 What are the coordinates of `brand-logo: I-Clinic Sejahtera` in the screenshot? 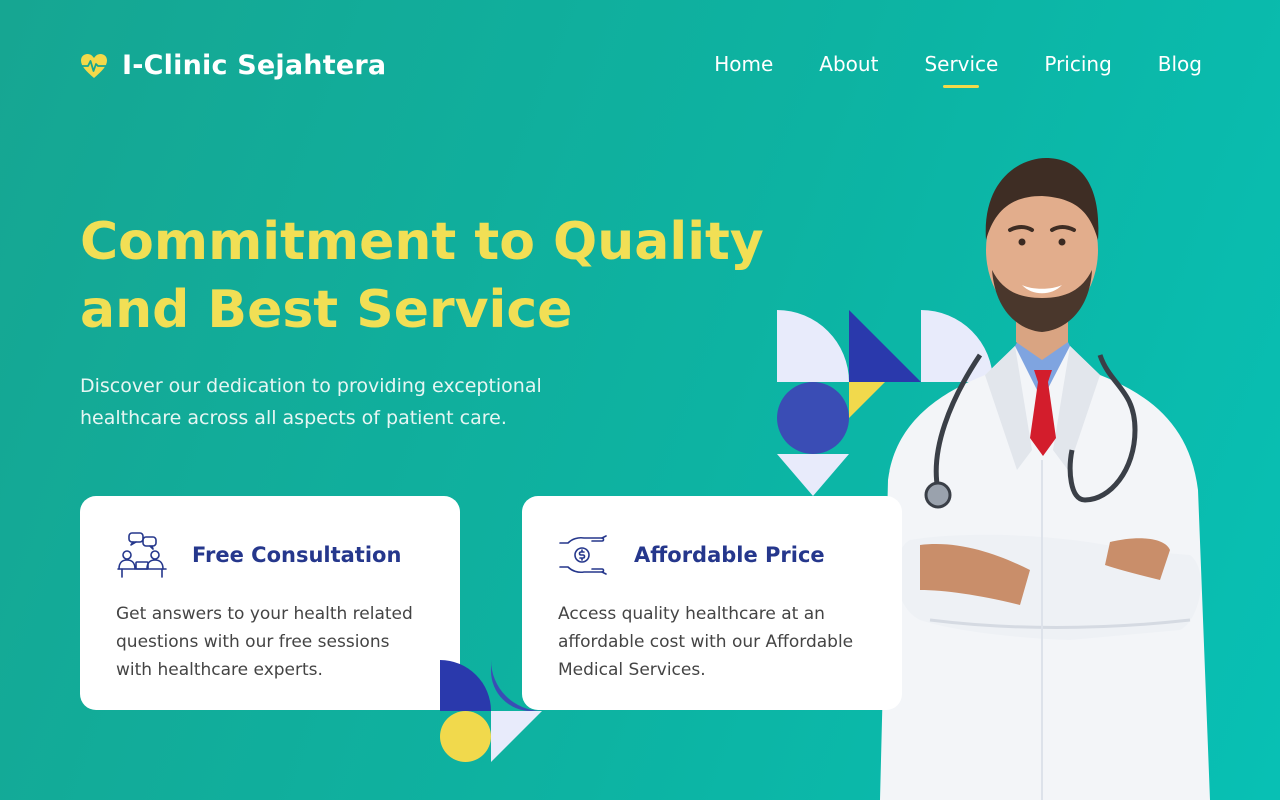 It's located at (233, 65).